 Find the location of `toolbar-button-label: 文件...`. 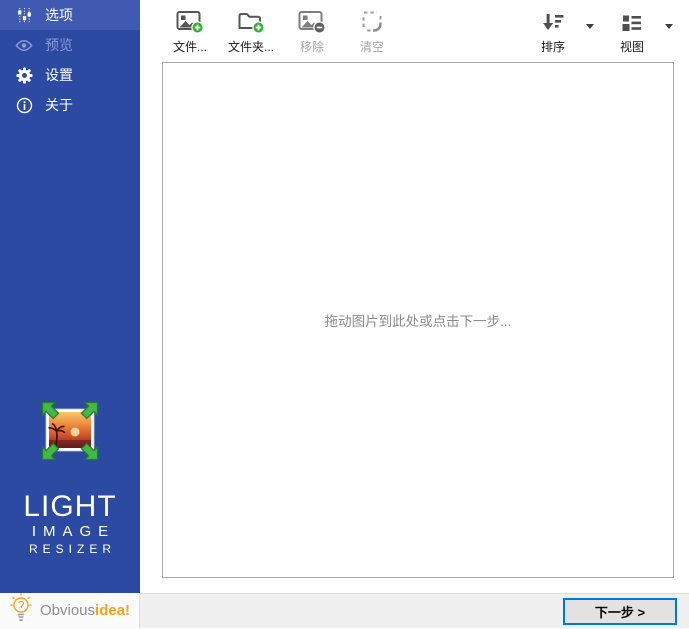

toolbar-button-label: 文件... is located at coordinates (189, 47).